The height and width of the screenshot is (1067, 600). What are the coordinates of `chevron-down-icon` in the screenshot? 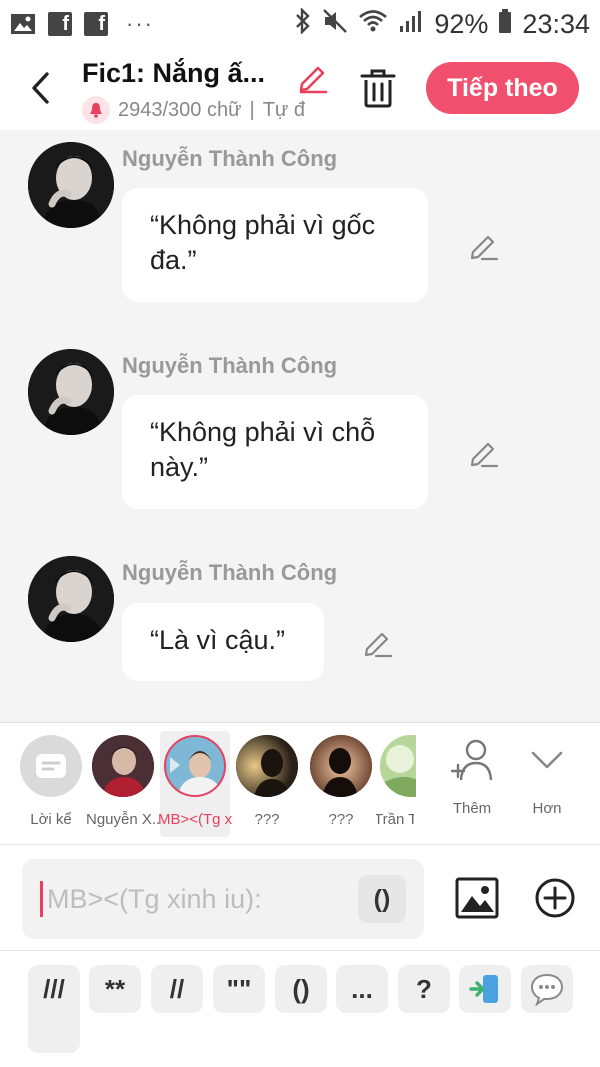 It's located at (547, 760).